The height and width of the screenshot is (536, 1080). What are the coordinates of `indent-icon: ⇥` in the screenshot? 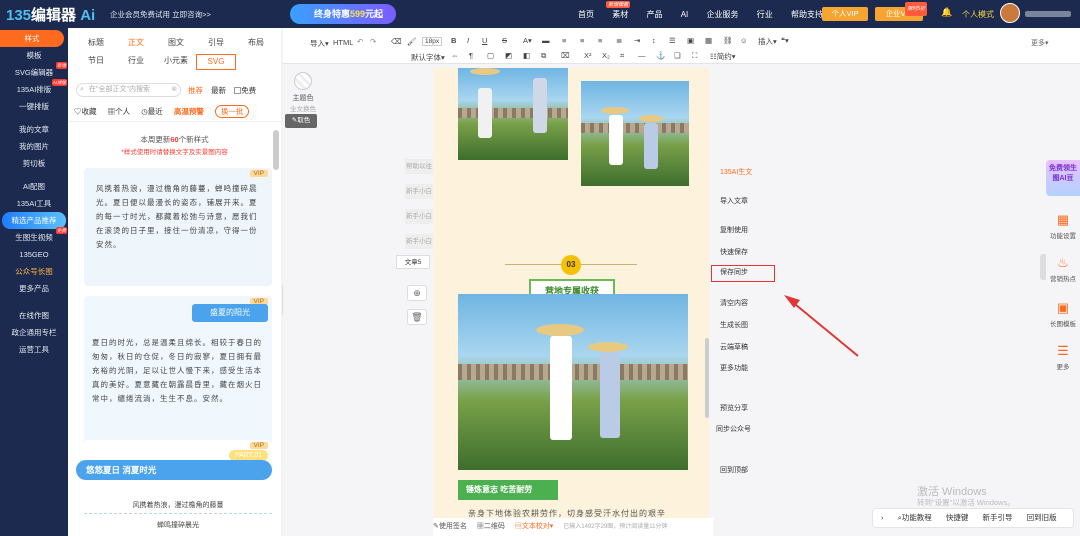 It's located at (637, 40).